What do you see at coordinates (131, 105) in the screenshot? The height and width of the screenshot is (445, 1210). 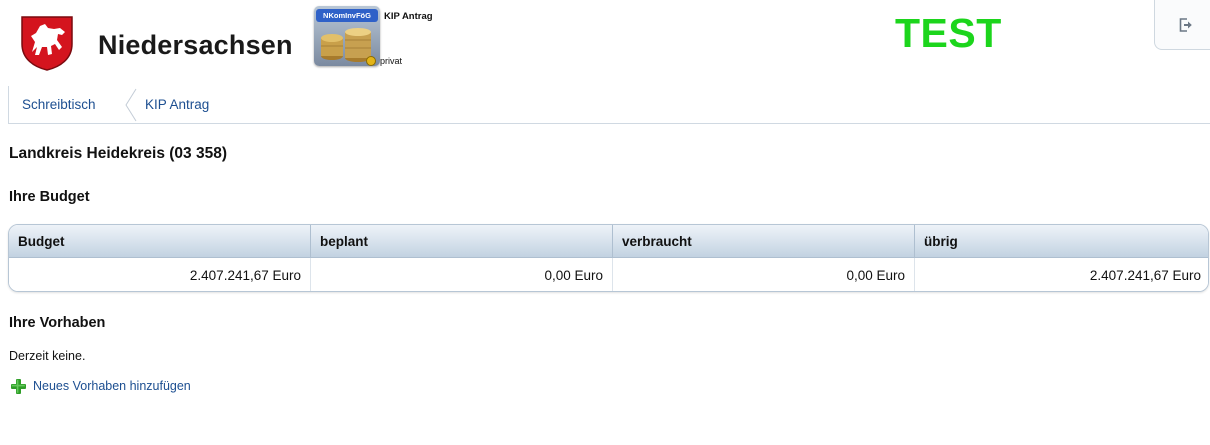 I see `breadcrumb-separator-icon` at bounding box center [131, 105].